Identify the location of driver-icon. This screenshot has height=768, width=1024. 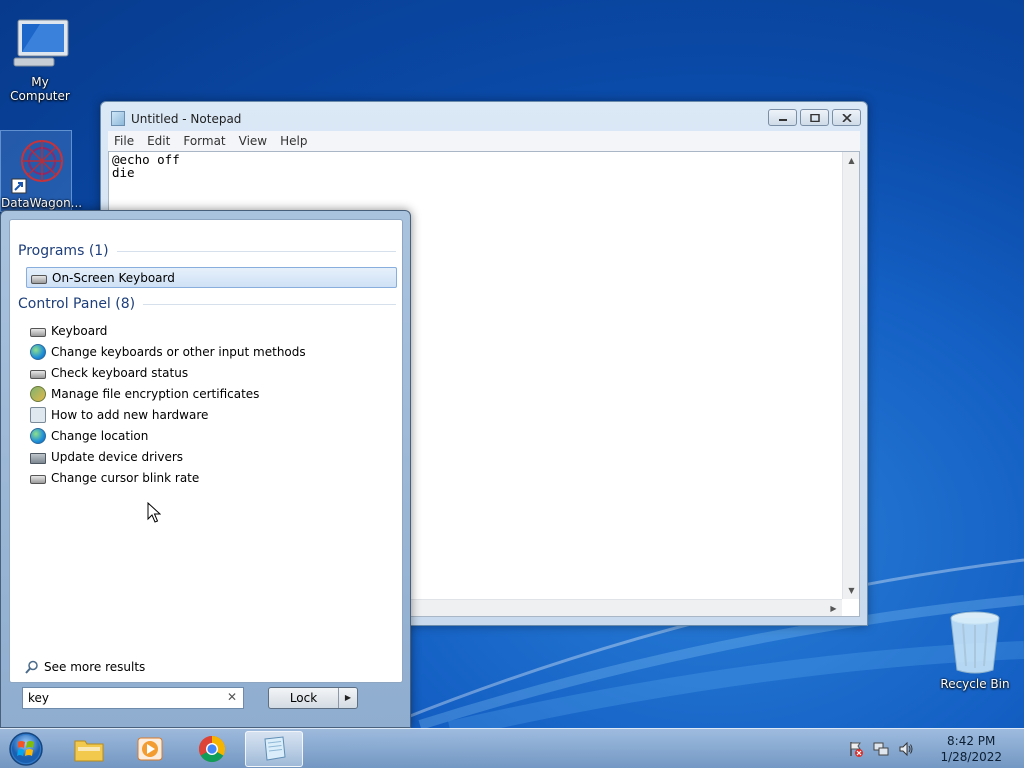
(38, 458).